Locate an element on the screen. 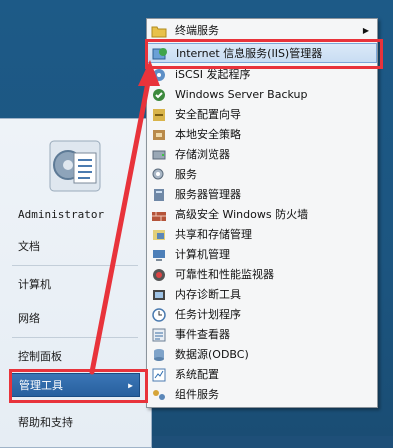 The image size is (393, 448). user-picture-icon is located at coordinates (75, 166).